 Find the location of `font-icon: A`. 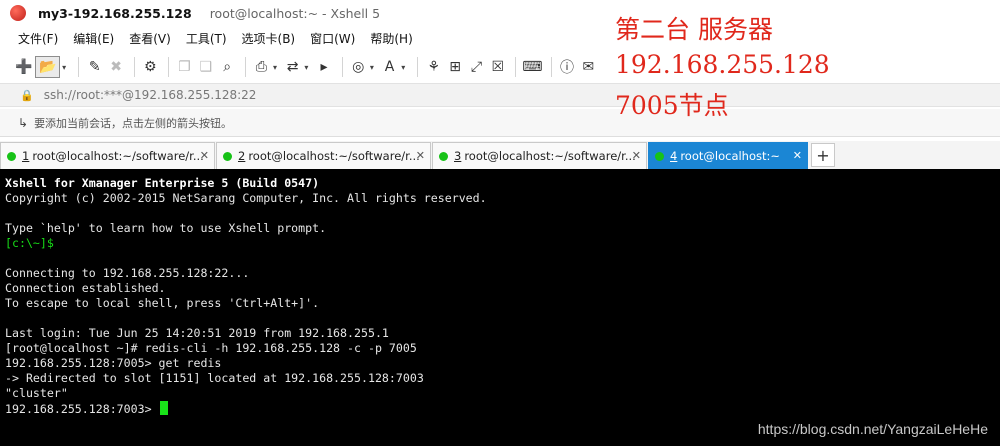

font-icon: A is located at coordinates (389, 67).